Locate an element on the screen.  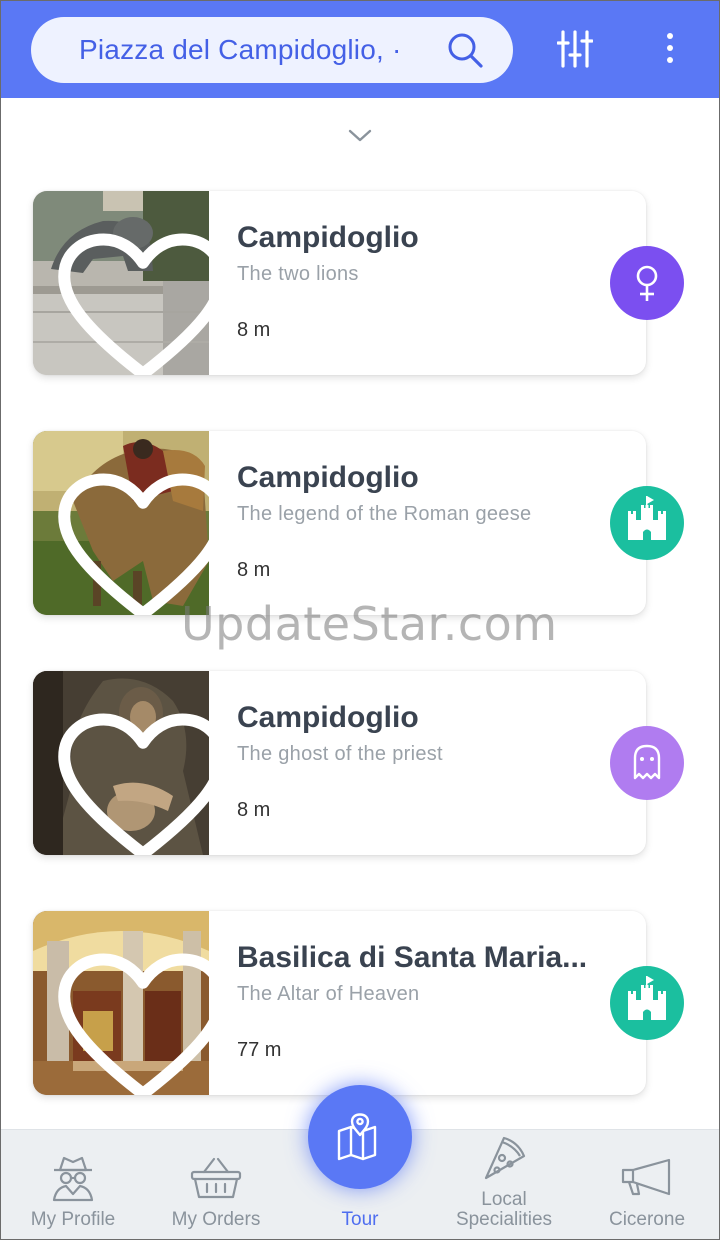
card-distance: 77 m is located at coordinates (259, 1050).